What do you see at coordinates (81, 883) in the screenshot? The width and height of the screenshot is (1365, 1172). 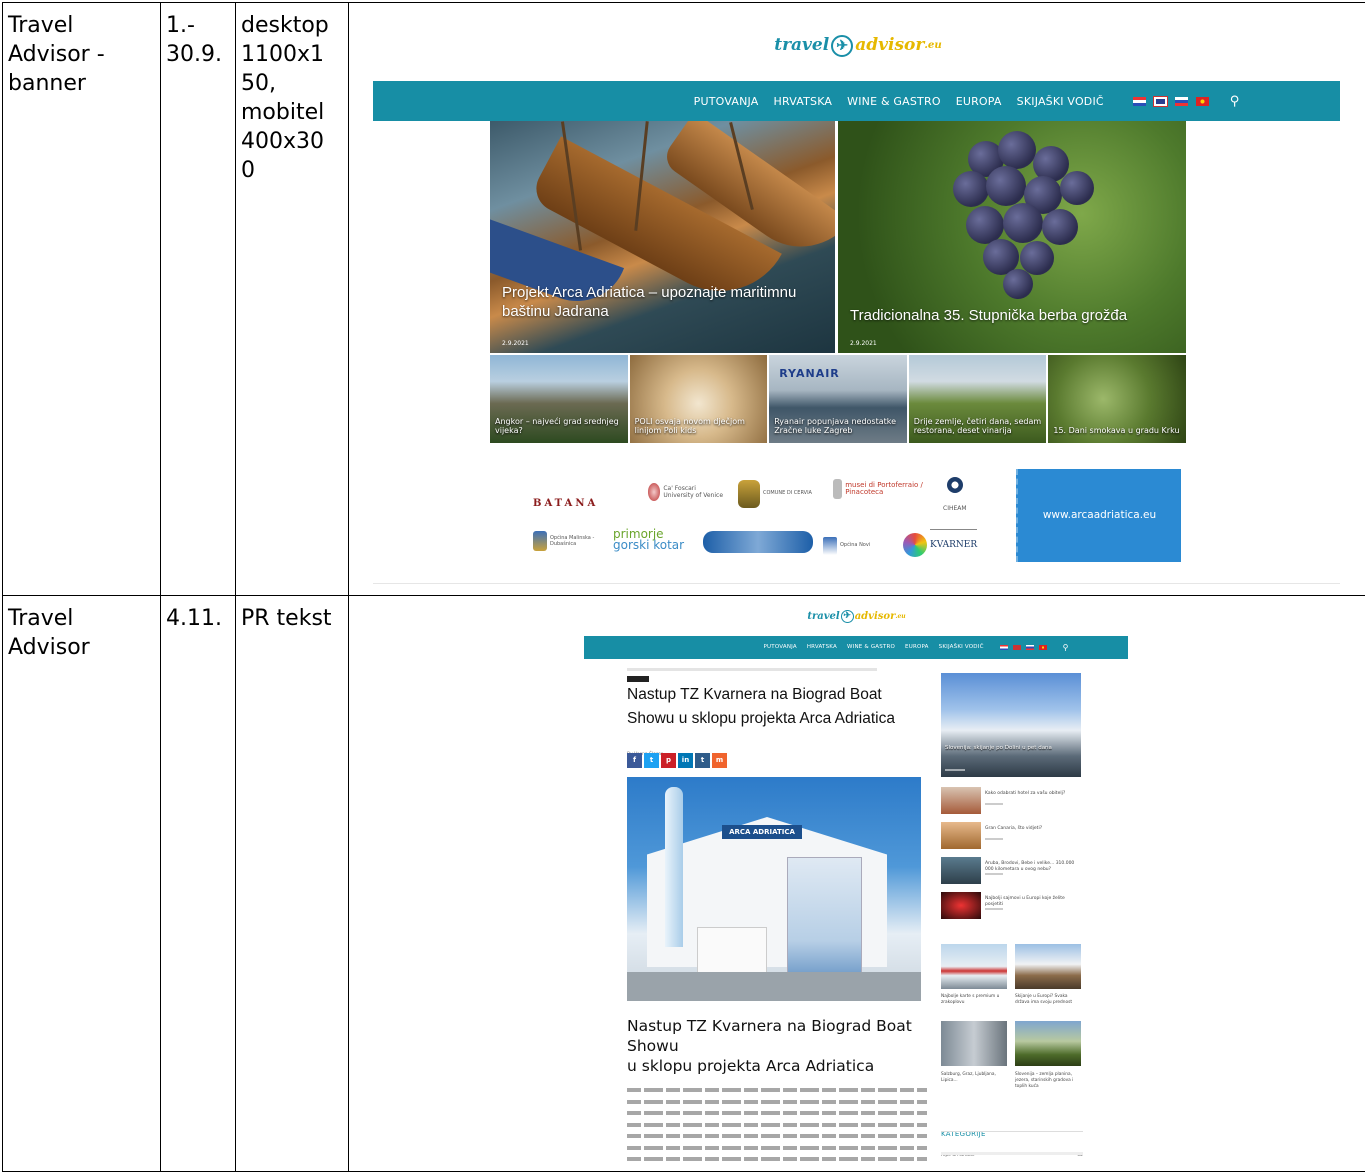 I see `media-name-cell: Travel Advisor` at bounding box center [81, 883].